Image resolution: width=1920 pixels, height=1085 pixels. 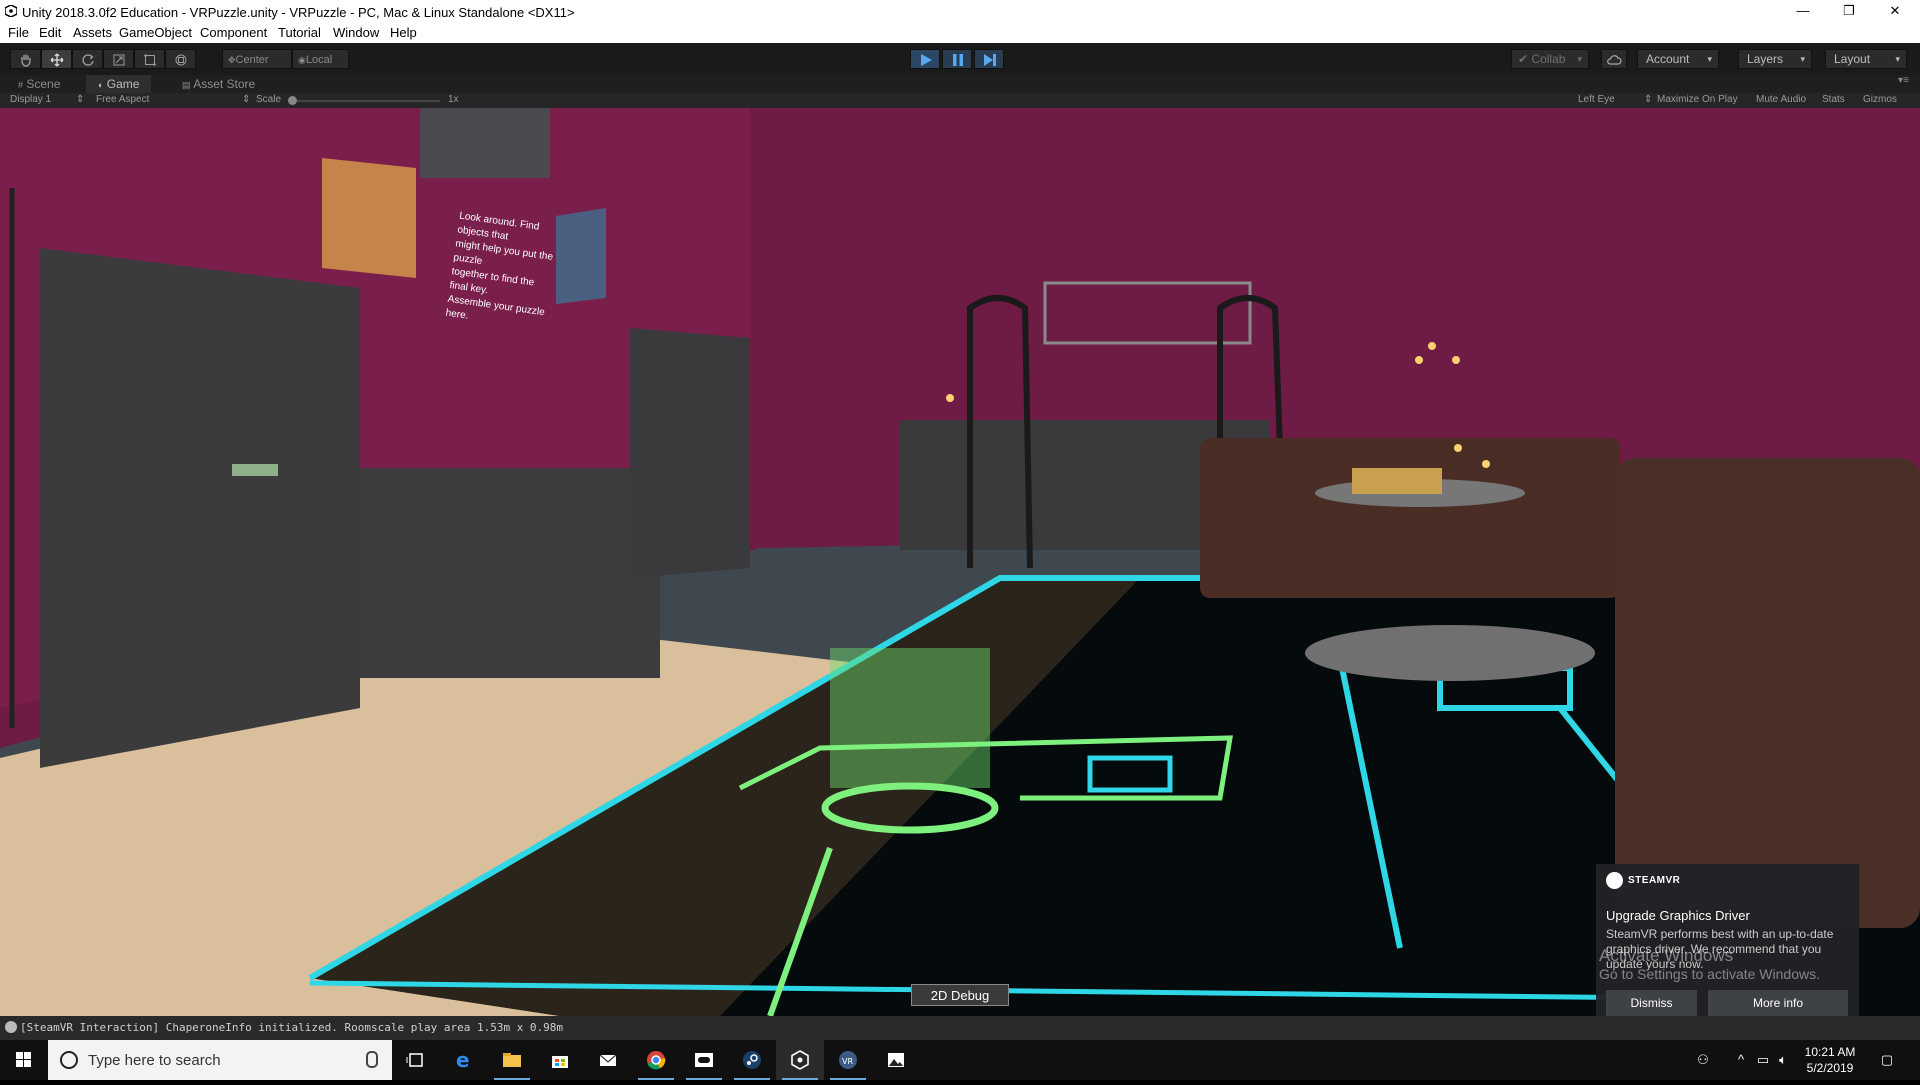 I want to click on volume-icon: 🔈︎, so click(x=1783, y=1060).